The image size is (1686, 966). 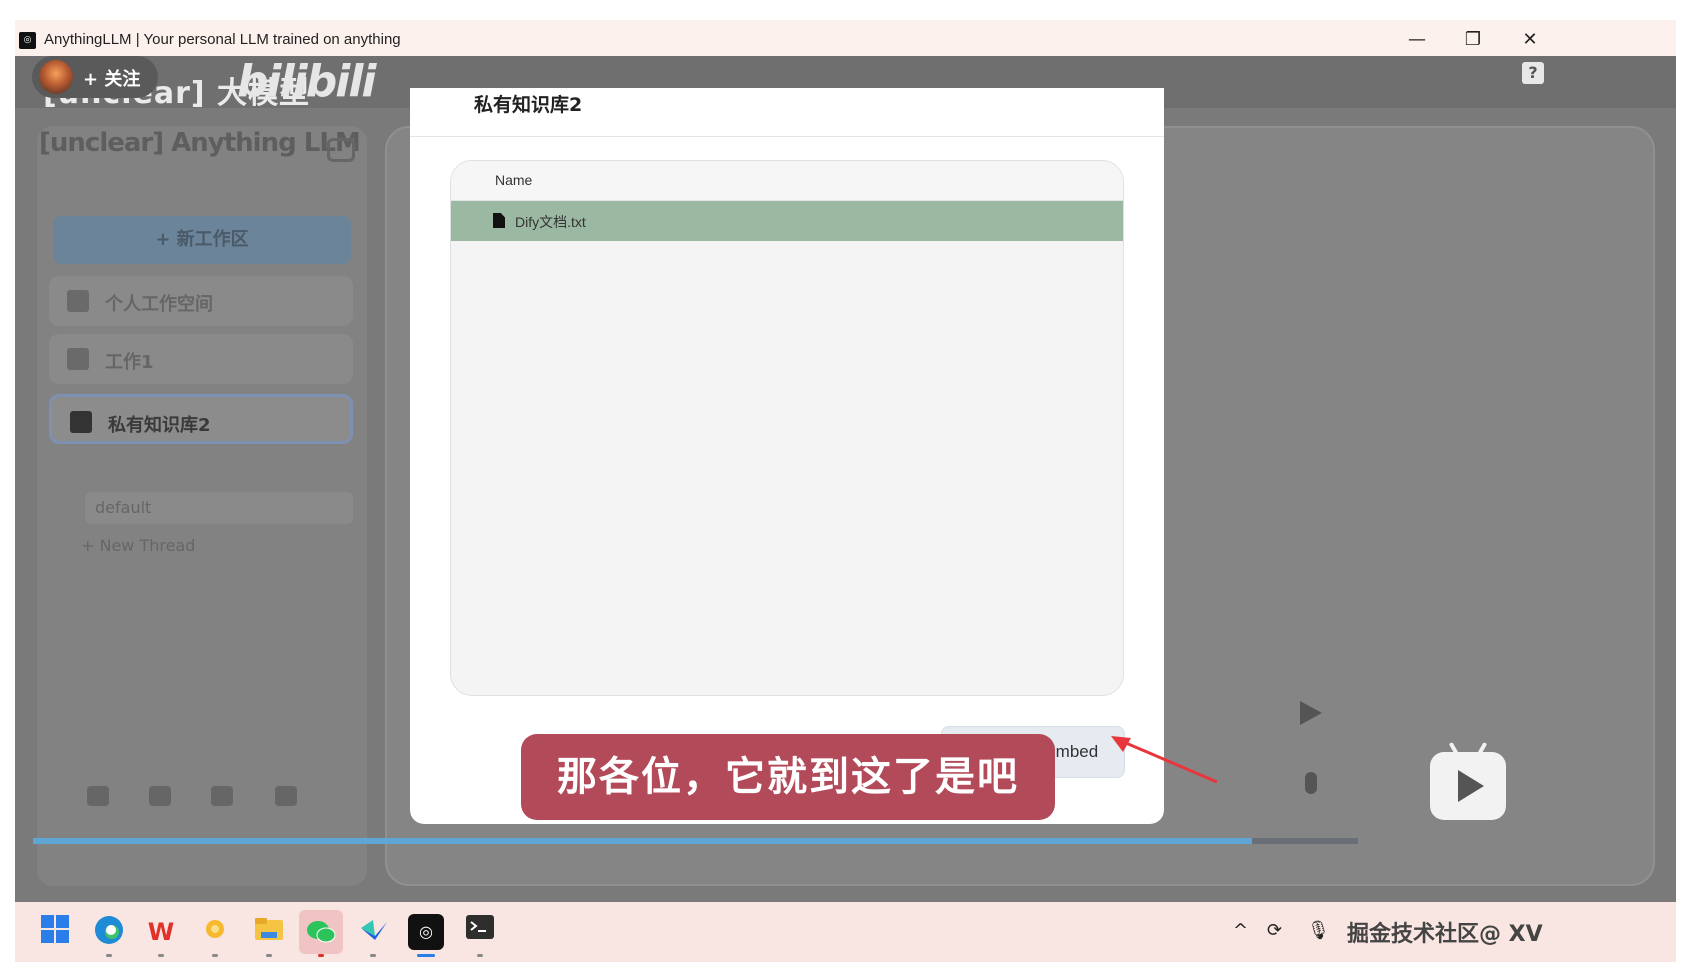 What do you see at coordinates (514, 180) in the screenshot?
I see `column-name: Name` at bounding box center [514, 180].